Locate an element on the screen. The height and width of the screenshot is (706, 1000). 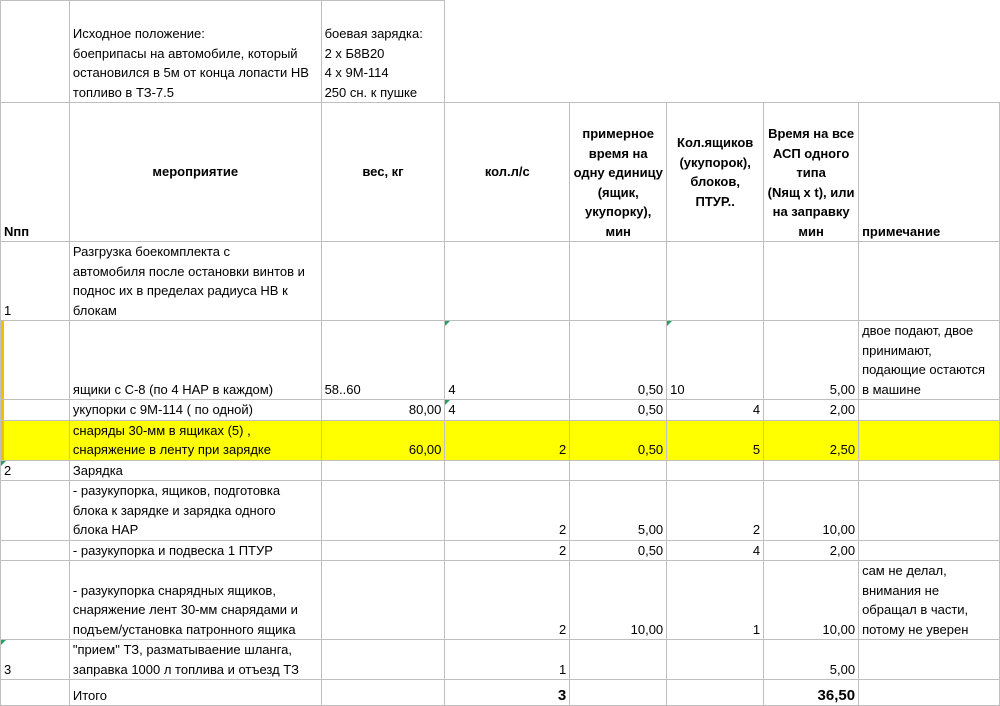
cell-weight: 58..60 is located at coordinates (383, 360).